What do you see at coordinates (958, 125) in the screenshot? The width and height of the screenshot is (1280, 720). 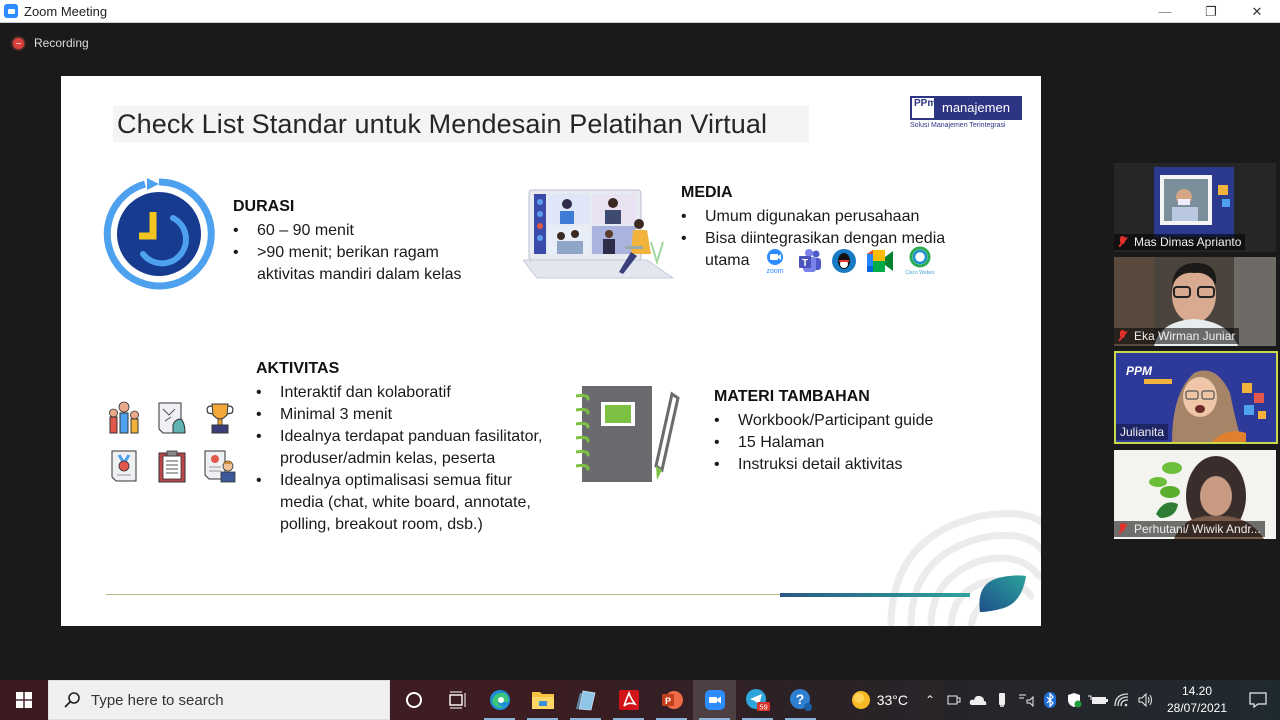 I see `logo-tagline: Solusi Manajemen Terintegrasi` at bounding box center [958, 125].